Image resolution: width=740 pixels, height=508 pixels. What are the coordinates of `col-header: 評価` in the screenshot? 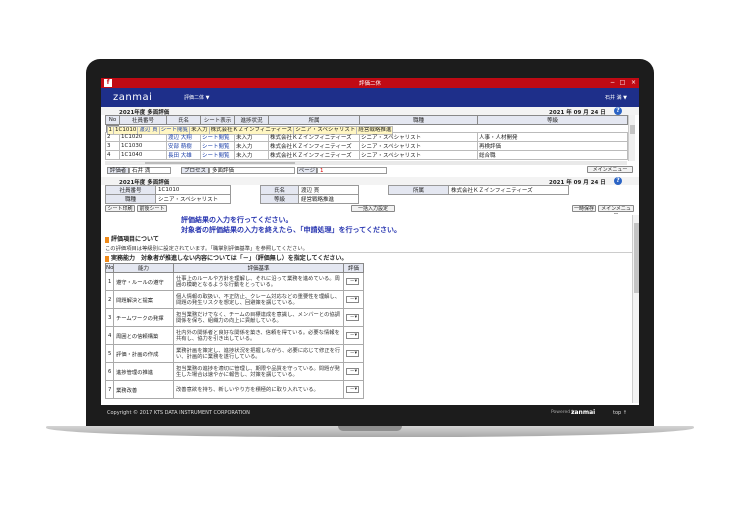 It's located at (353, 268).